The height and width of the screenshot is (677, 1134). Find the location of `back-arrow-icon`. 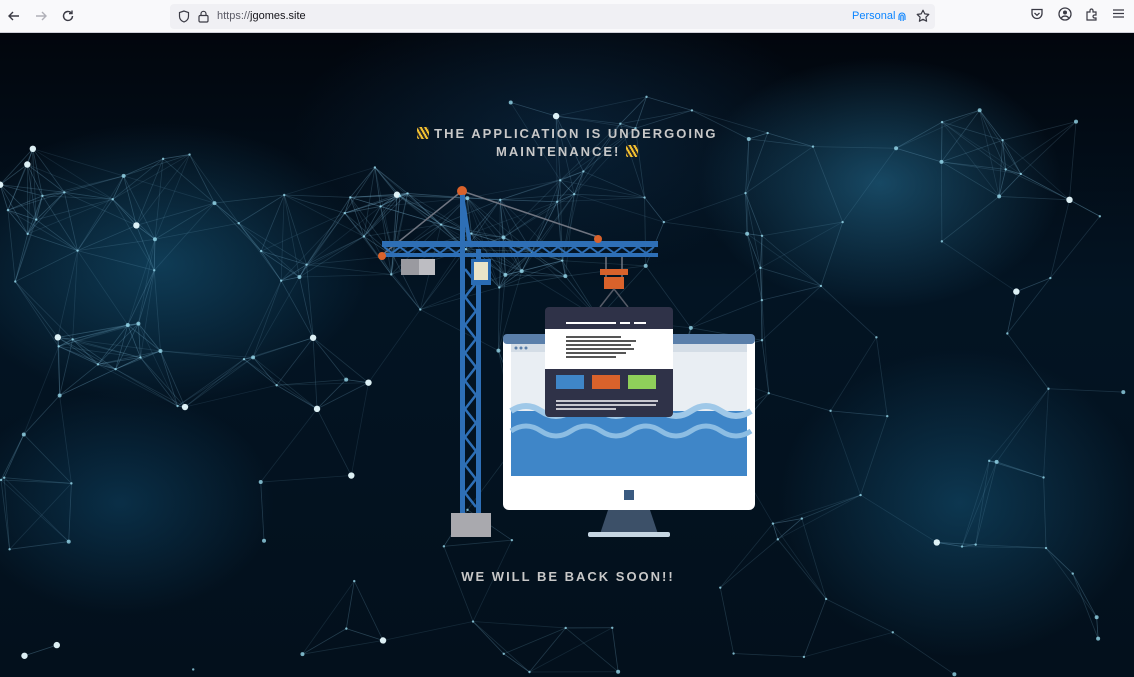

back-arrow-icon is located at coordinates (13, 16).